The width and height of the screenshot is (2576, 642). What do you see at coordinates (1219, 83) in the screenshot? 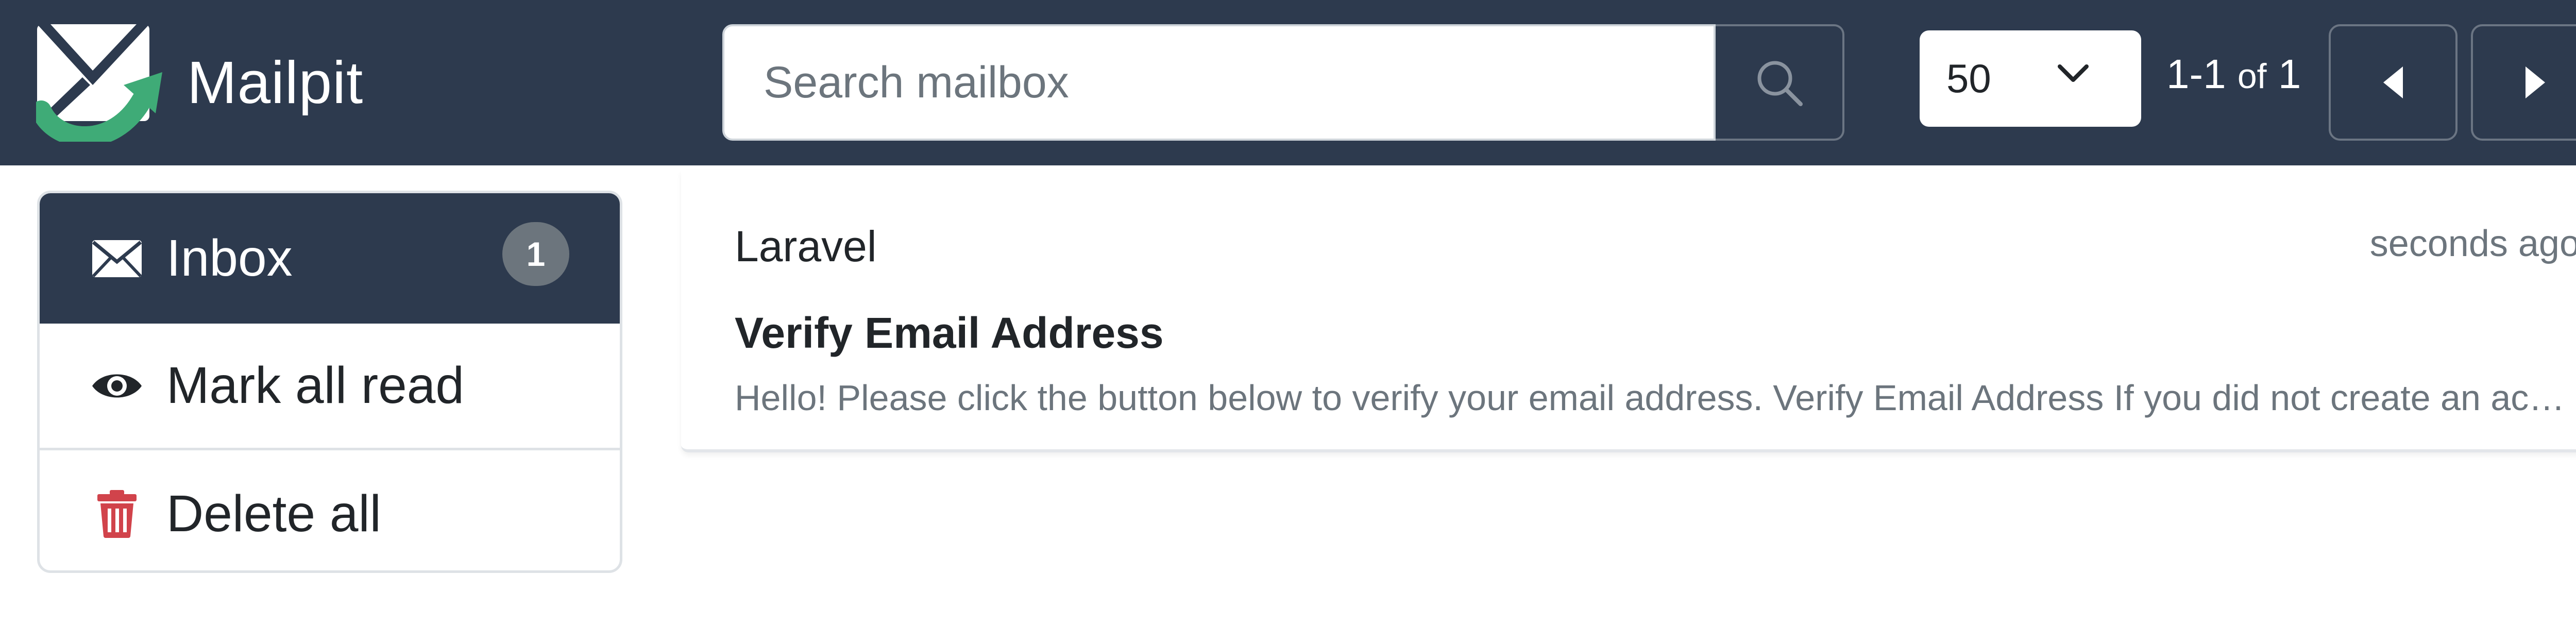
I see `search-input` at bounding box center [1219, 83].